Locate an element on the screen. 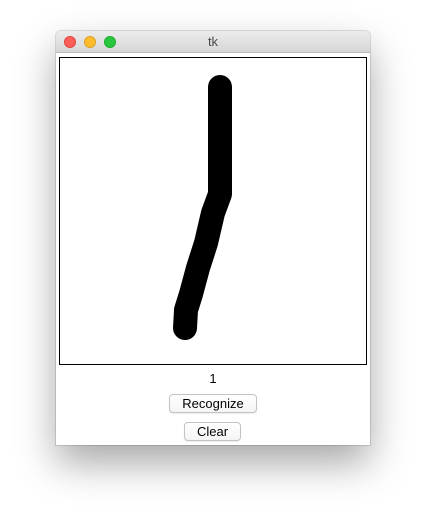  recognize-button: Recognize is located at coordinates (213, 403).